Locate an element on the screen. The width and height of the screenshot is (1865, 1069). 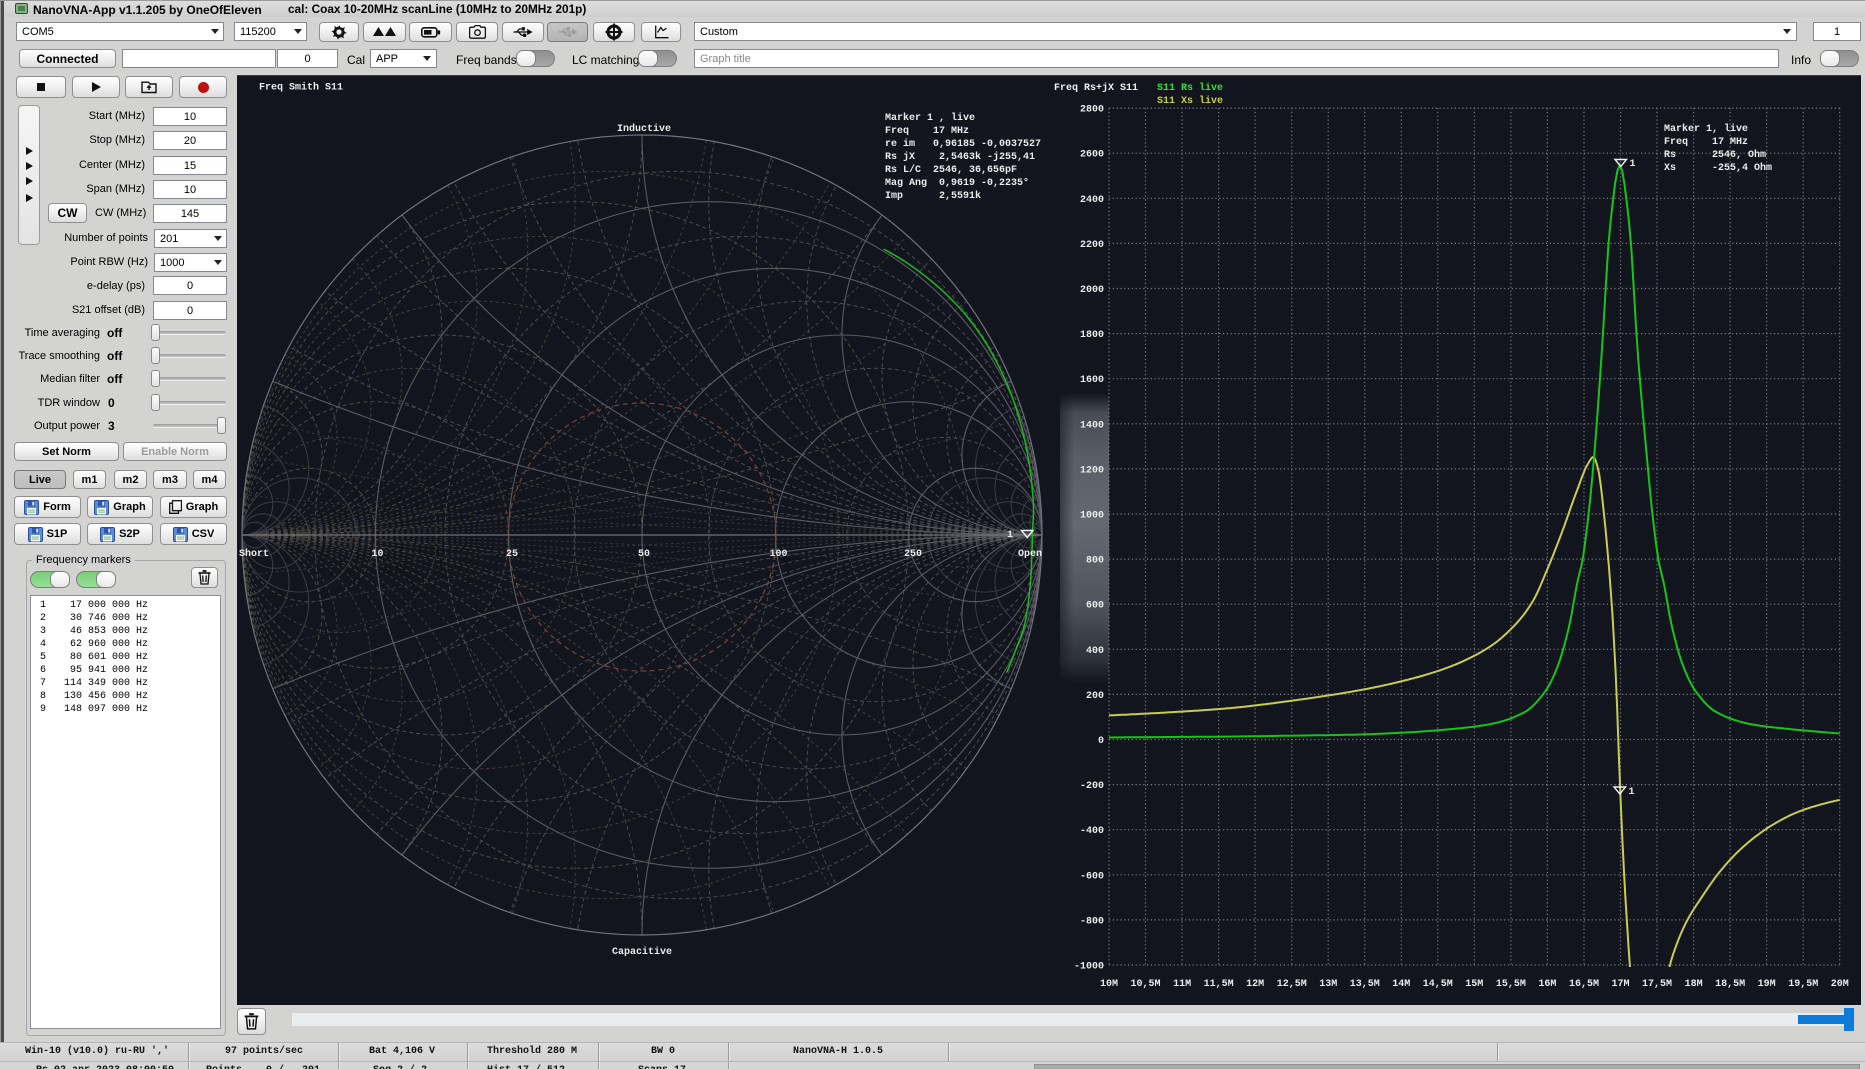
svg-text: -1000 is located at coordinates (1089, 967).